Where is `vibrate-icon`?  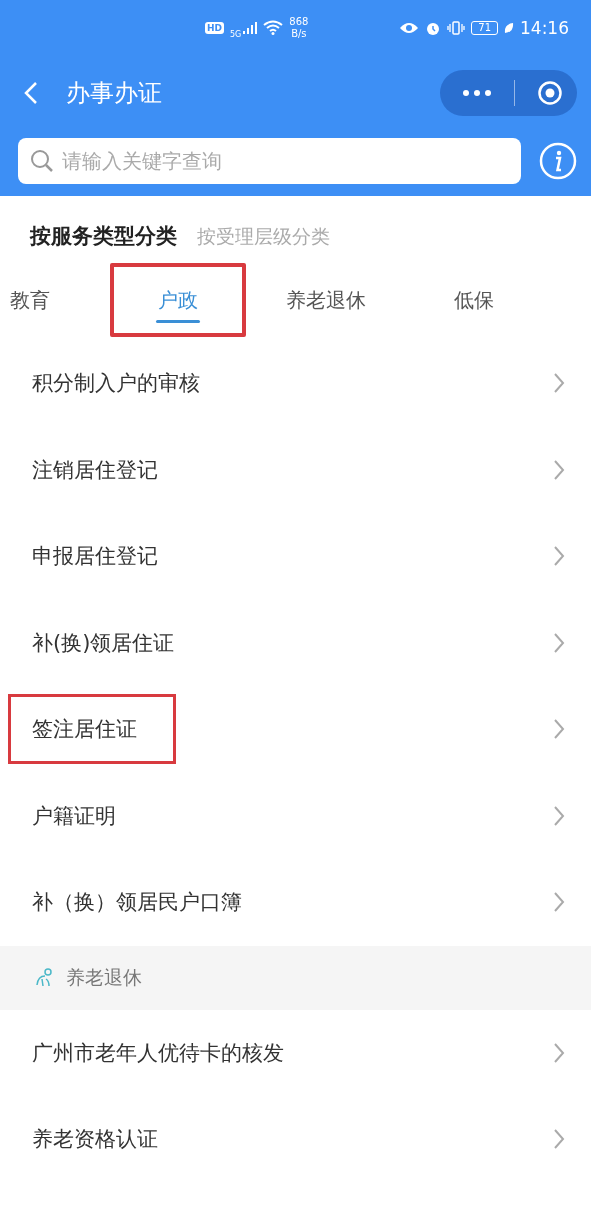 vibrate-icon is located at coordinates (456, 27).